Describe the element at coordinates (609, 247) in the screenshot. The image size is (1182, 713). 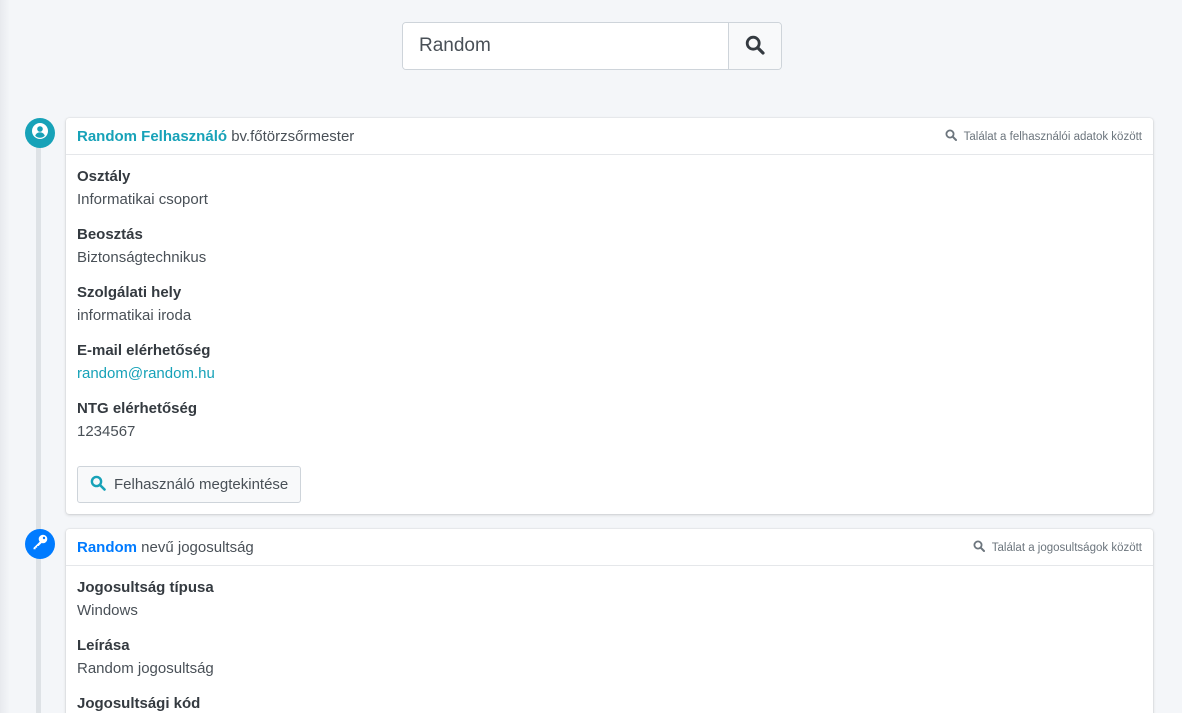
I see `field-position: Beosztás Biztonságtechnikus` at that location.